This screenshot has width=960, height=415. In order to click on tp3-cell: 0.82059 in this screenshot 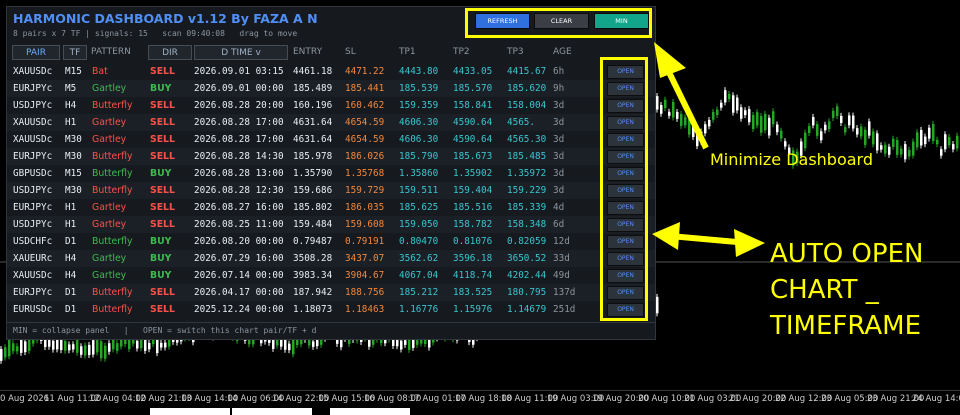, I will do `click(527, 241)`.